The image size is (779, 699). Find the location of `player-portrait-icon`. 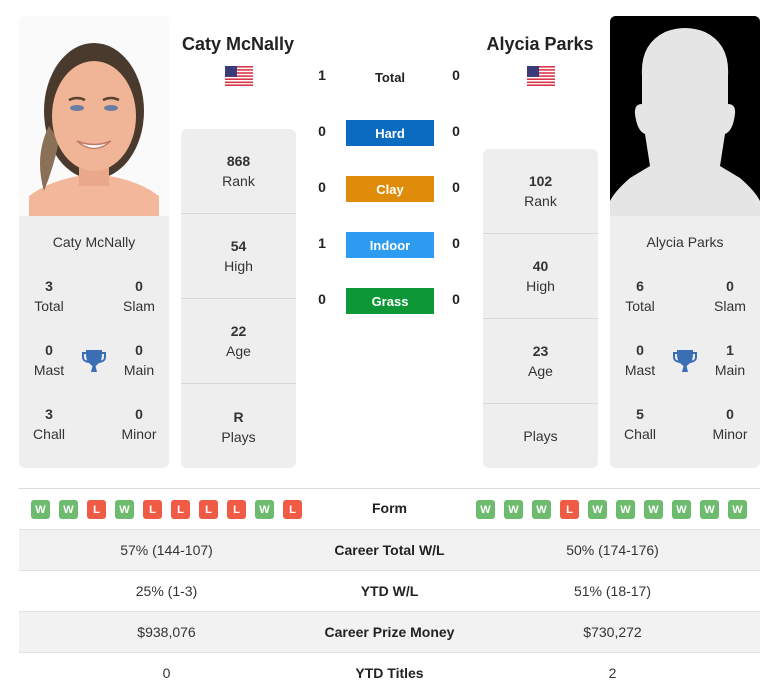

player-portrait-icon is located at coordinates (94, 116).